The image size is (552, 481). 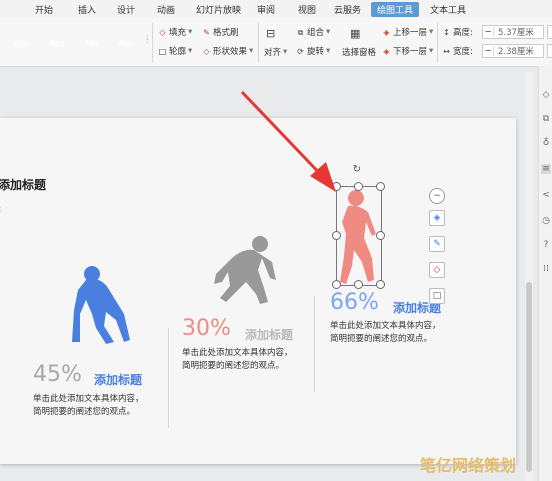 I want to click on watermark-text: 笔亿网络策划, so click(x=468, y=465).